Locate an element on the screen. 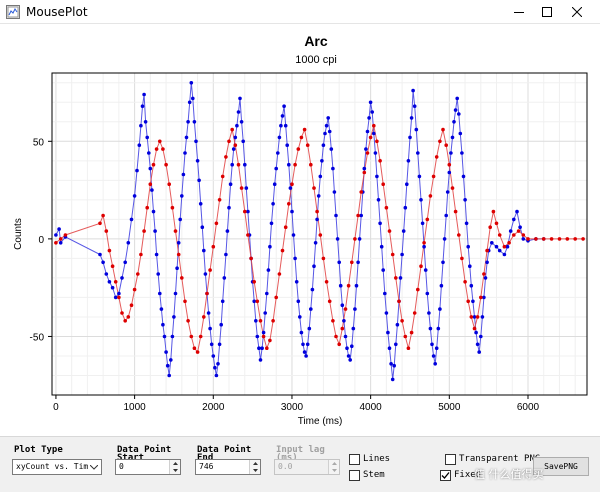 This screenshot has height=492, width=600. minimize-button is located at coordinates (519, 12).